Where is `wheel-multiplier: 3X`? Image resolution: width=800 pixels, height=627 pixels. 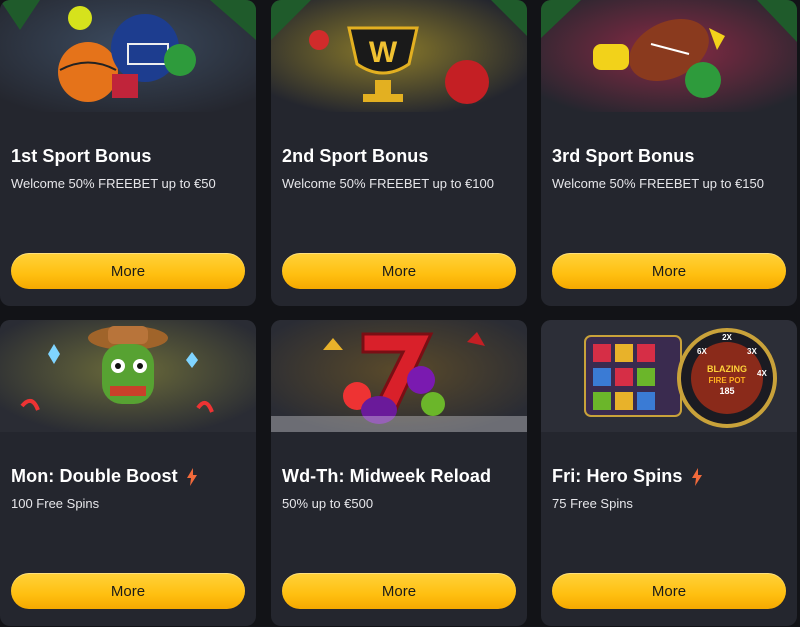
wheel-multiplier: 3X is located at coordinates (752, 351).